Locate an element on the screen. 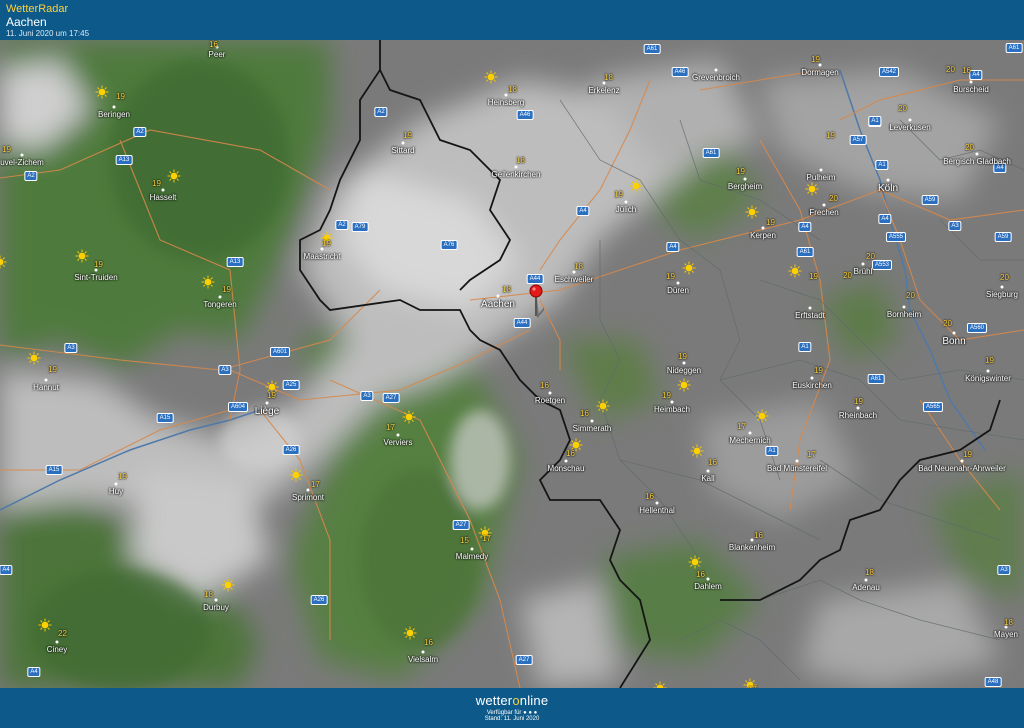 This screenshot has height=728, width=1024. city-label: Sprimont is located at coordinates (308, 497).